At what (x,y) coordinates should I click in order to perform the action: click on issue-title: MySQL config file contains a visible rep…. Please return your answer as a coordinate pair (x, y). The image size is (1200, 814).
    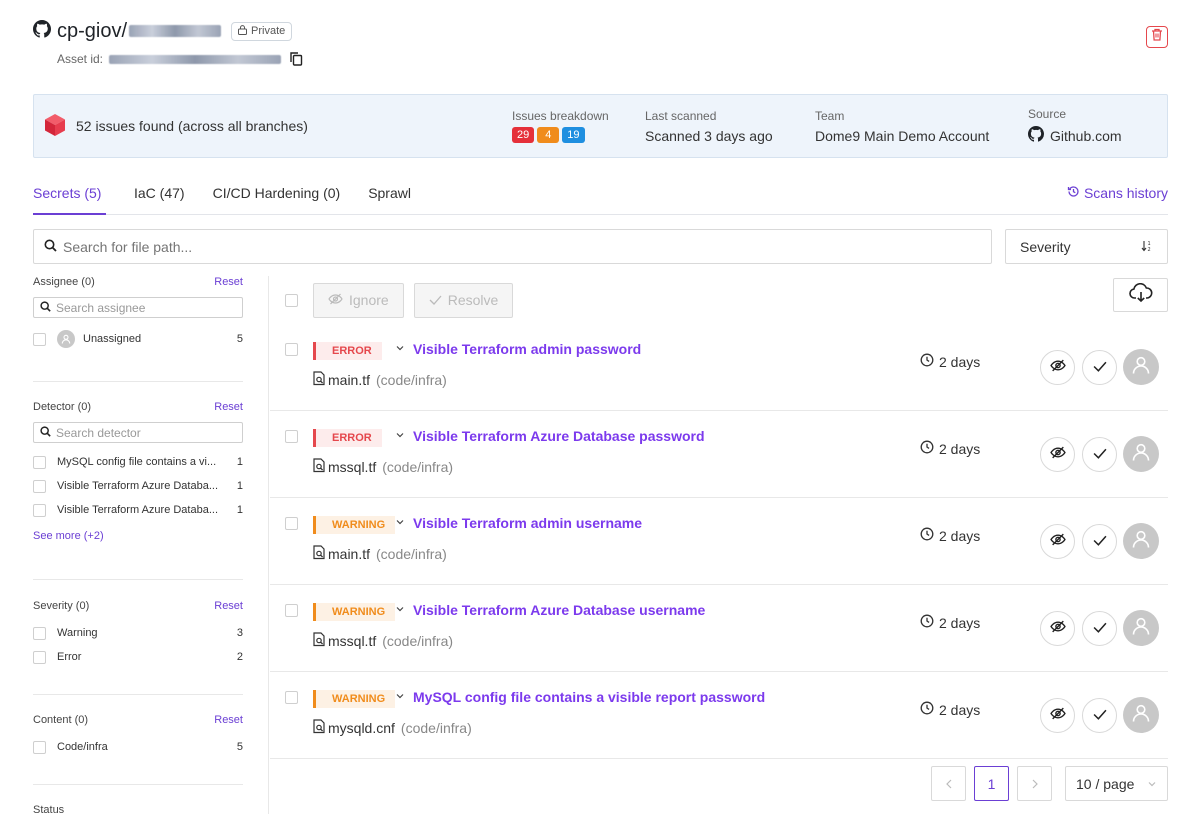
    Looking at the image, I should click on (589, 697).